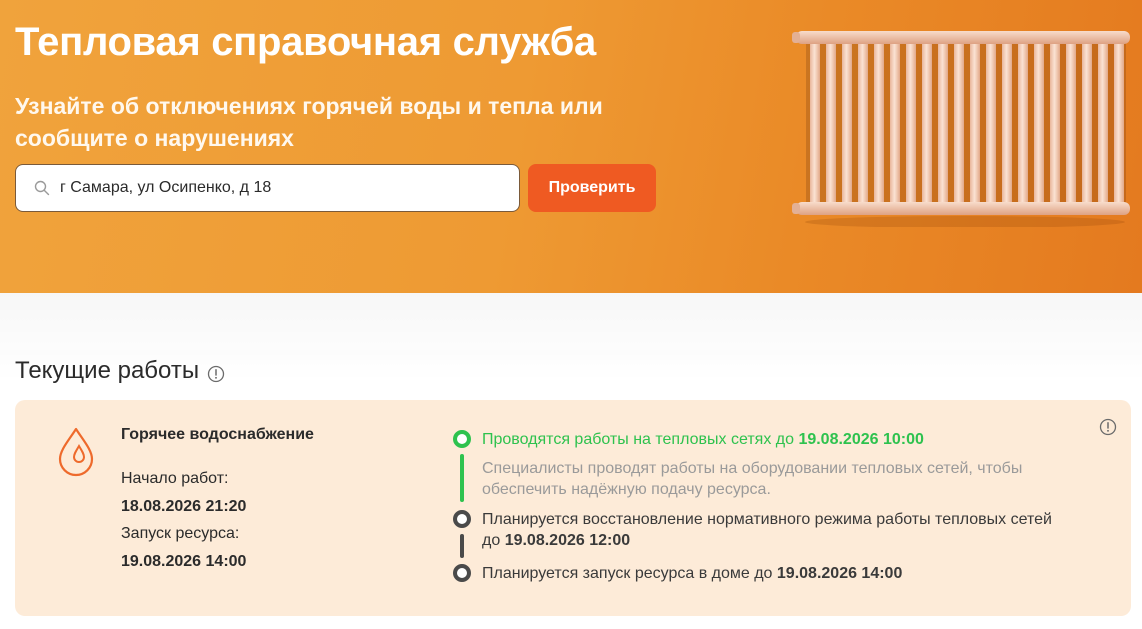  What do you see at coordinates (217, 434) in the screenshot?
I see `service-name: Горячее водоснабжение` at bounding box center [217, 434].